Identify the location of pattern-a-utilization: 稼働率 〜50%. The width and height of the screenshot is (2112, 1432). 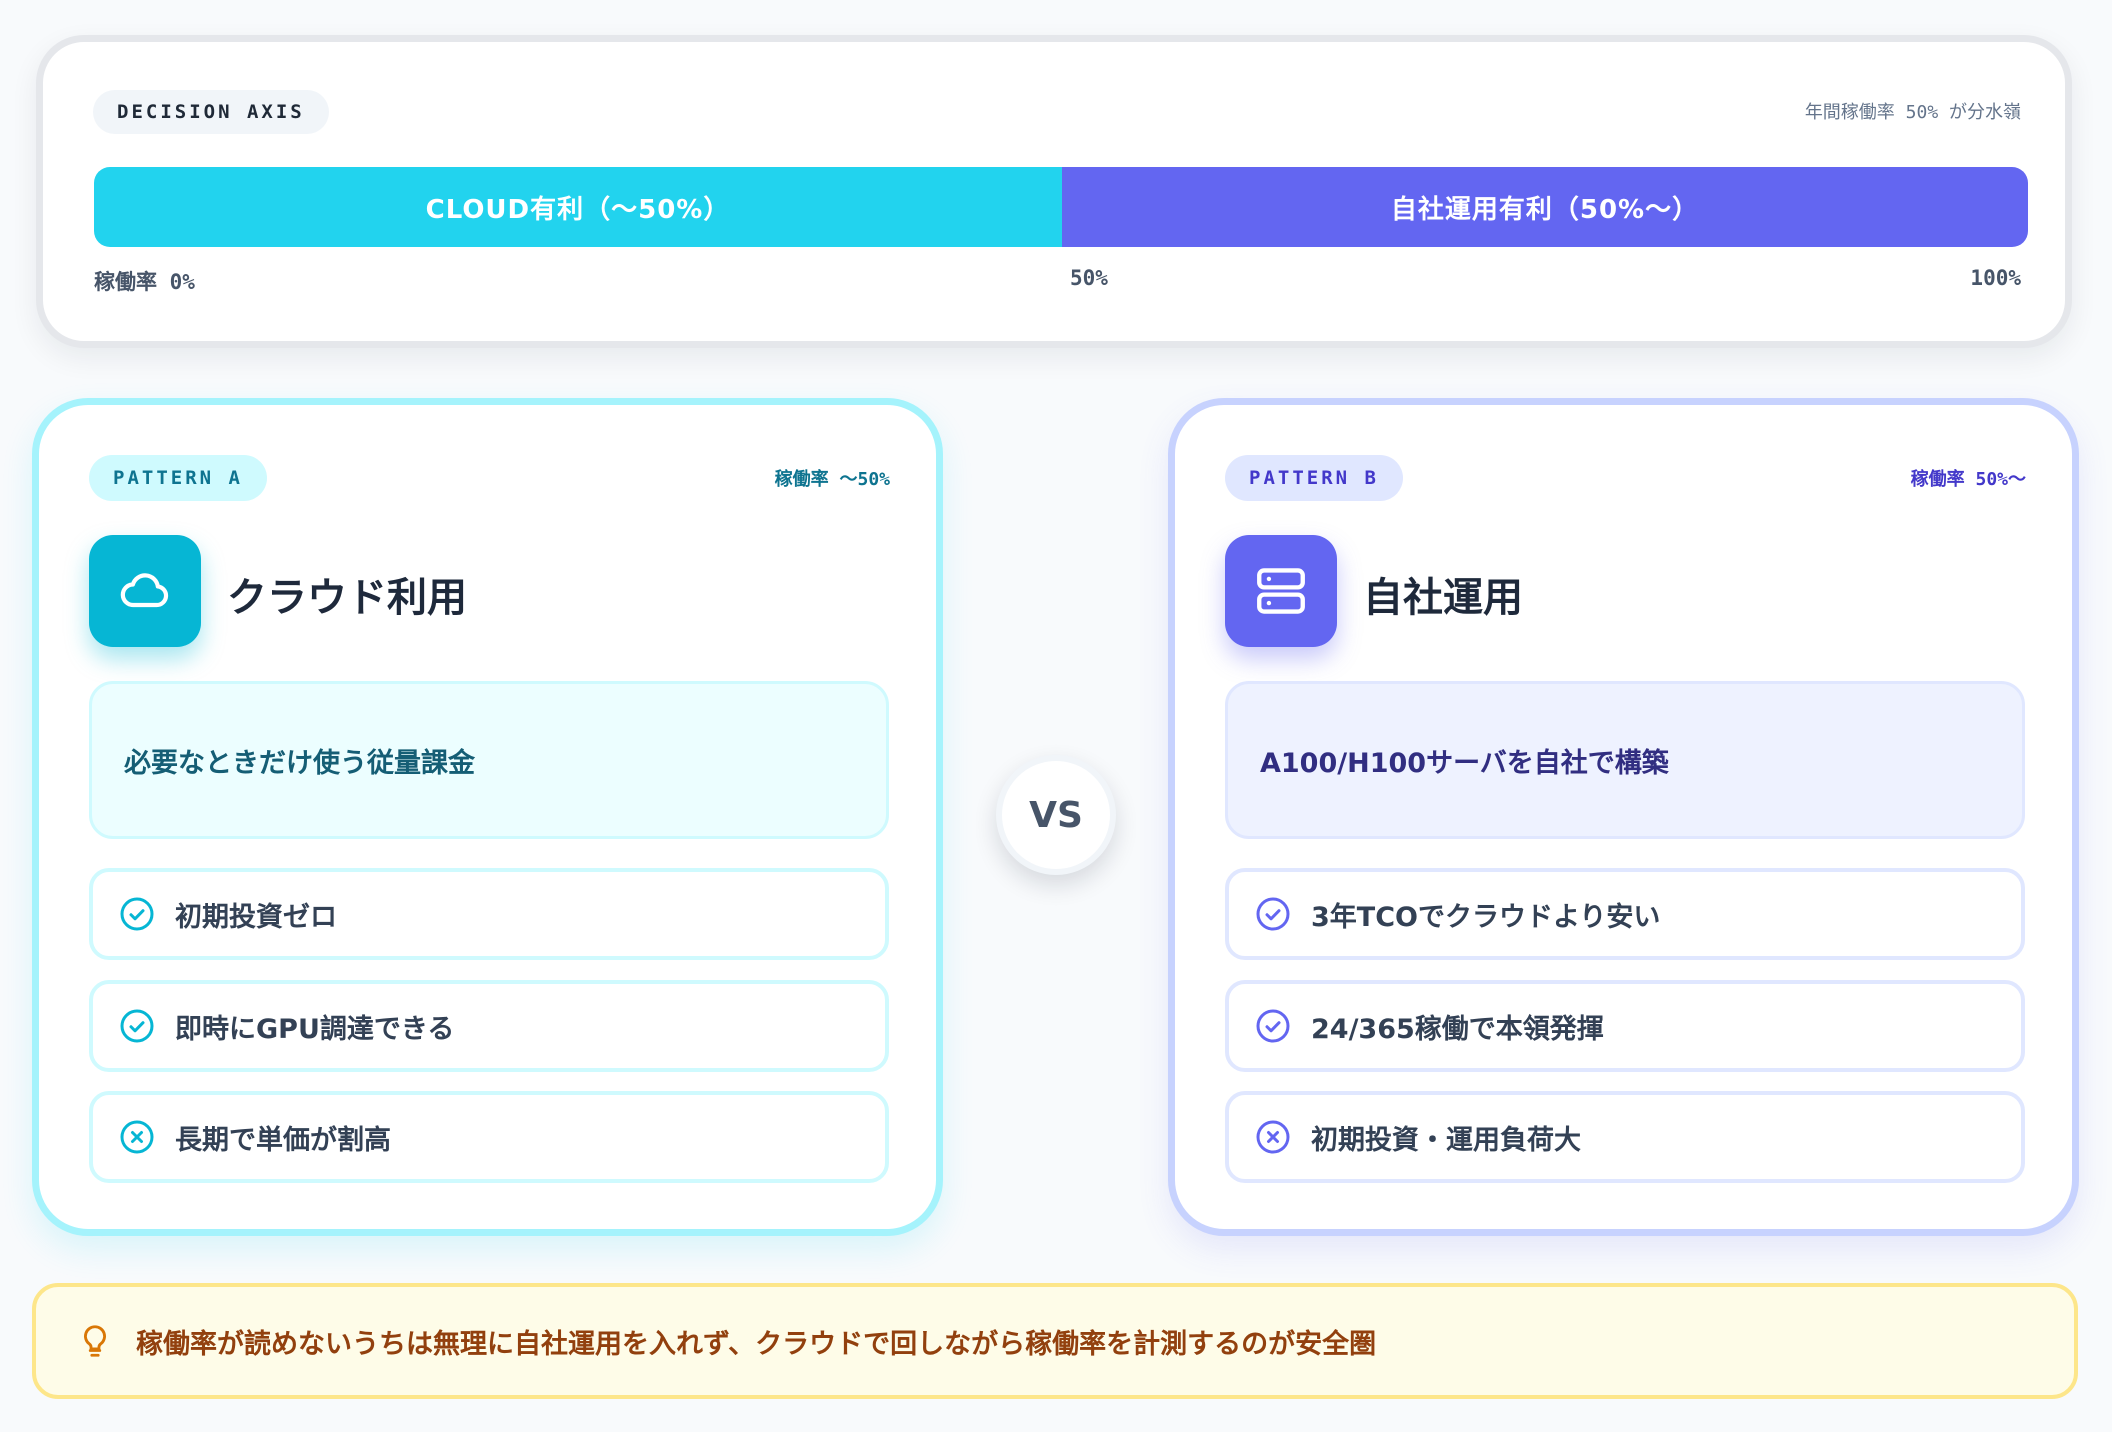
(832, 479).